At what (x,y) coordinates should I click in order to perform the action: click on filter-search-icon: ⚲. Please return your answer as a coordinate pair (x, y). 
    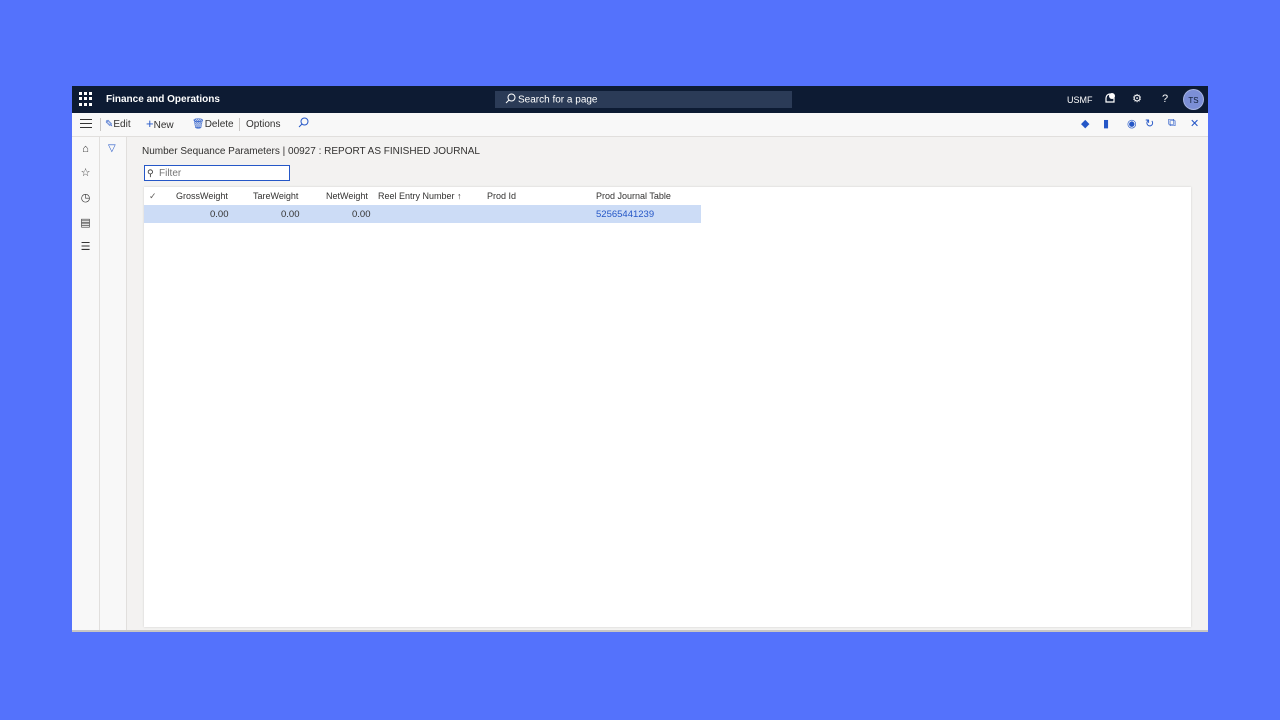
    Looking at the image, I should click on (150, 173).